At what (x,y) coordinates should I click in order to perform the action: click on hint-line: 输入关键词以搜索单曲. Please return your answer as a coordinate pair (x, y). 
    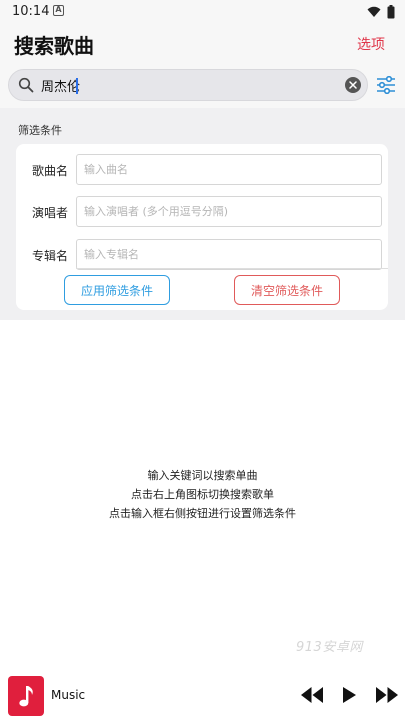
    Looking at the image, I should click on (202, 475).